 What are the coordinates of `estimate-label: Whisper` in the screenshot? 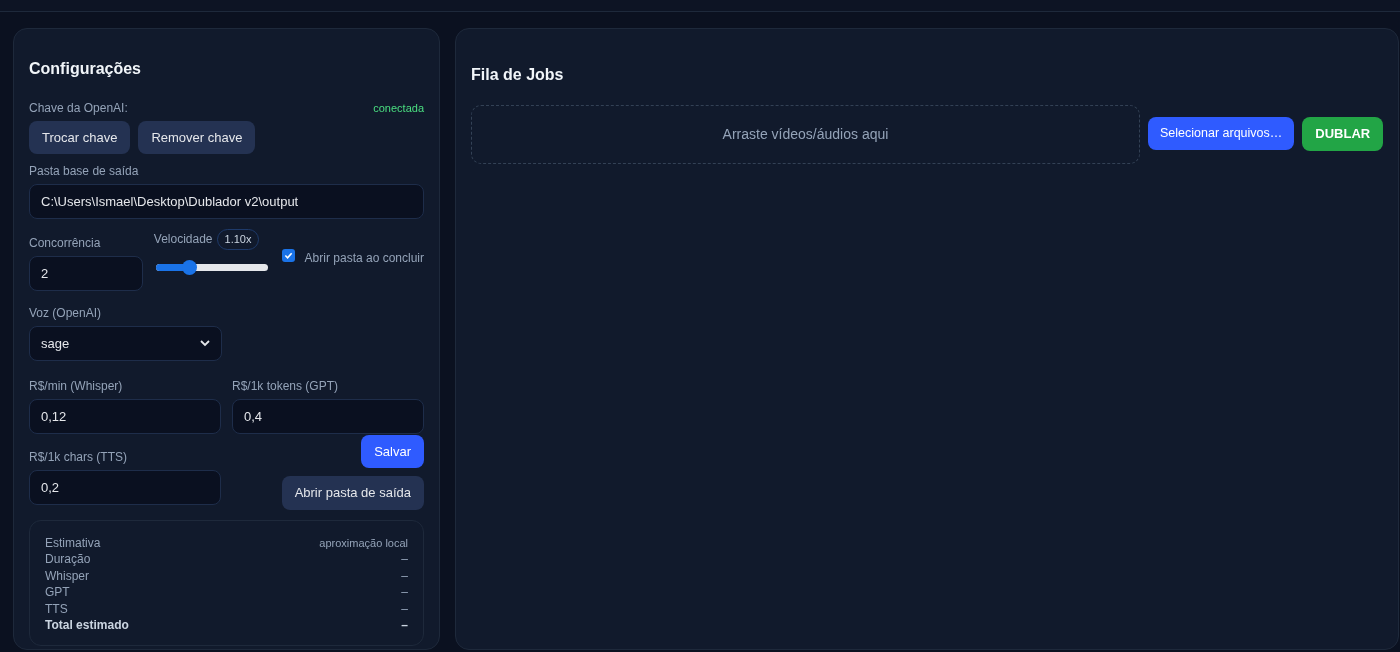 It's located at (67, 576).